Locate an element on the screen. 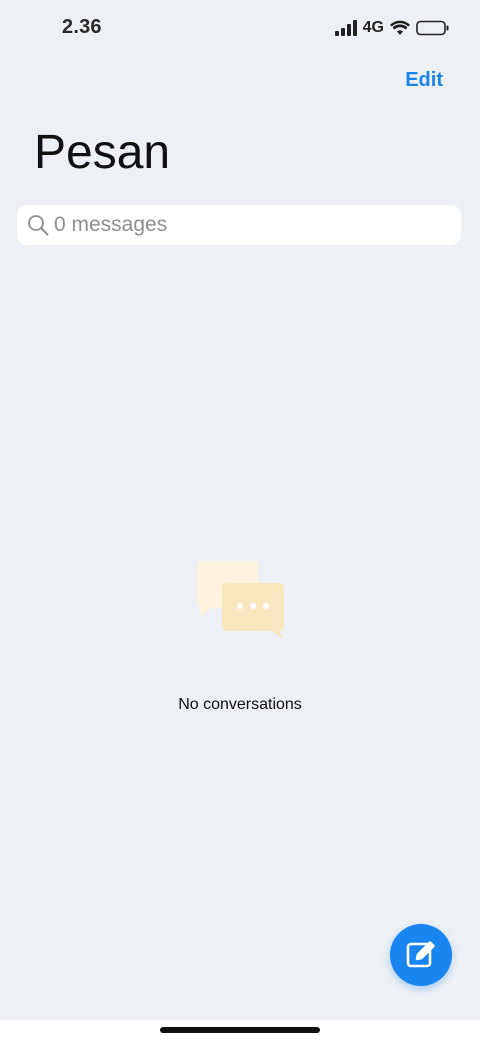 This screenshot has height=1040, width=480. network-type-label: 4G is located at coordinates (373, 27).